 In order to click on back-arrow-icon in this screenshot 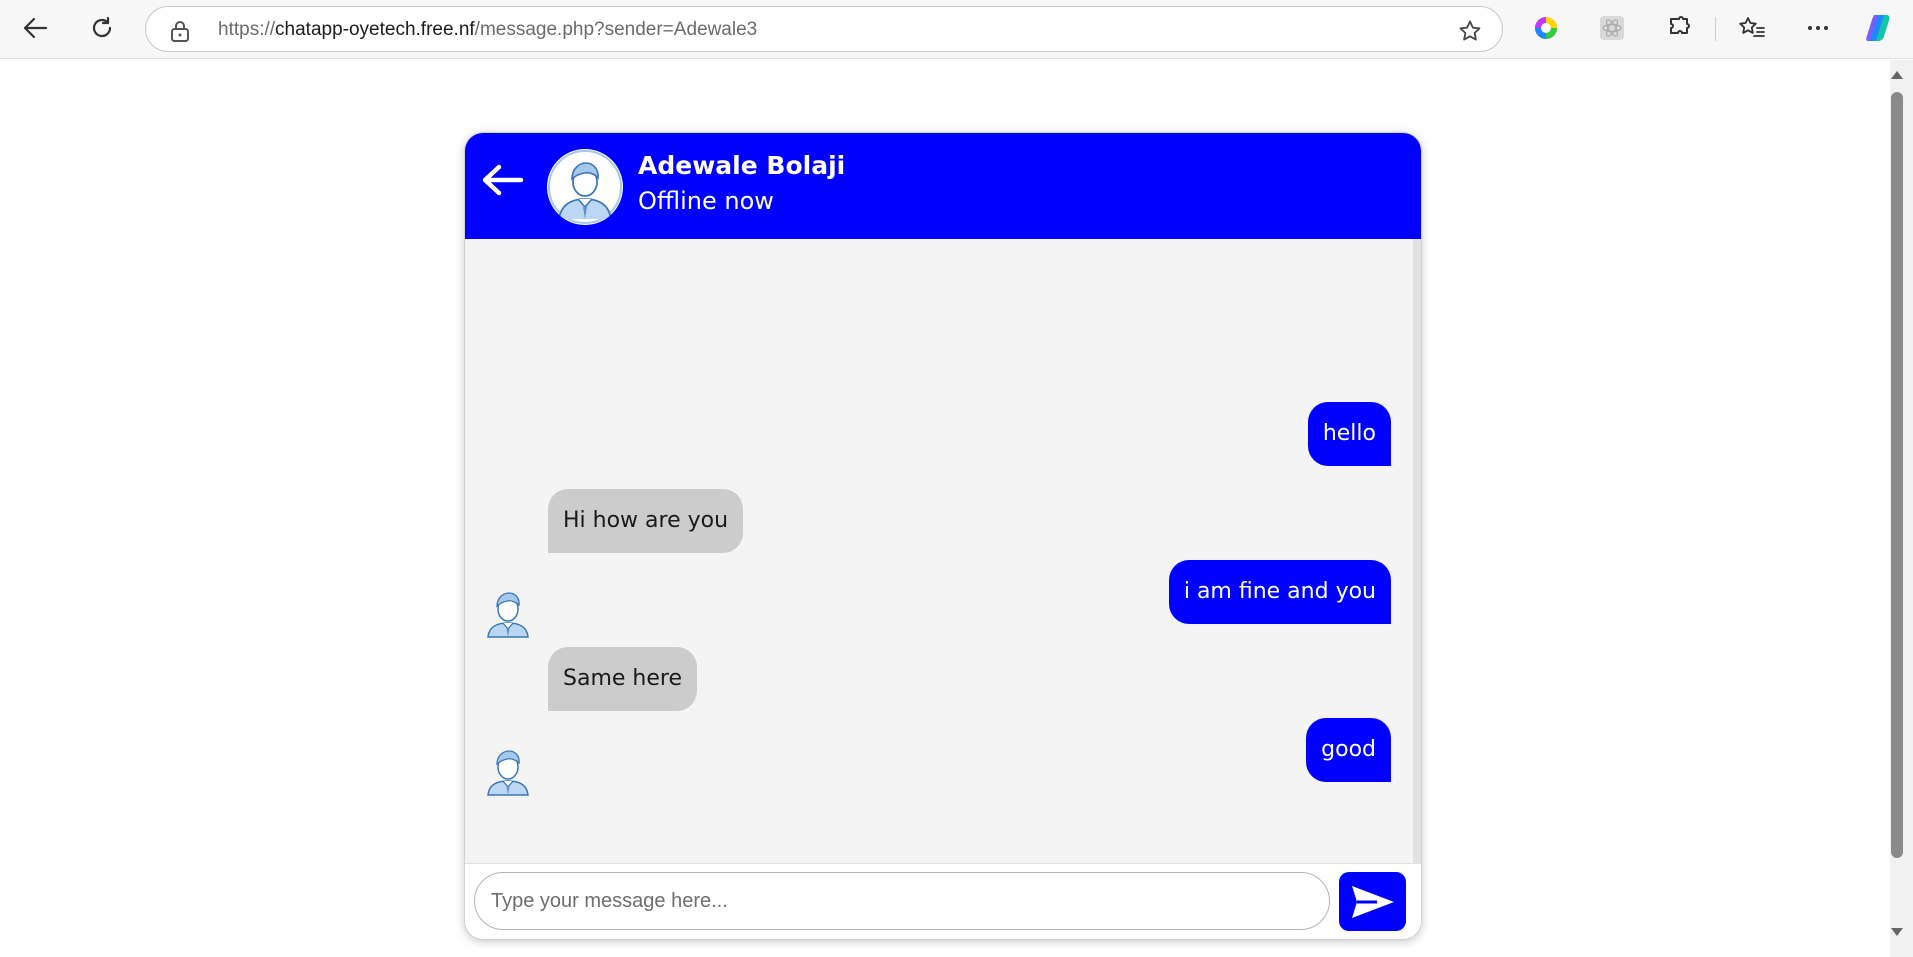, I will do `click(502, 180)`.